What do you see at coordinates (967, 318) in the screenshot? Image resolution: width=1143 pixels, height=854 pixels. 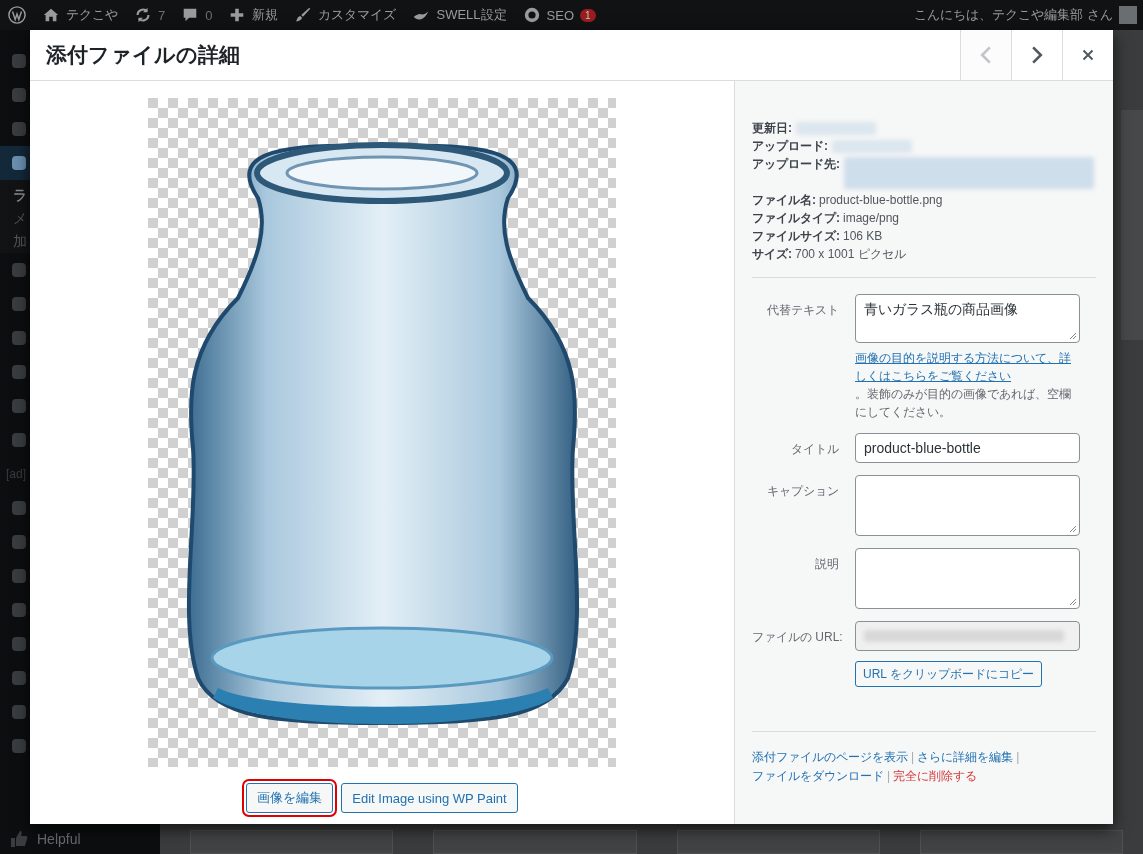 I see `text-area: 青いガラス瓶の商品画像` at bounding box center [967, 318].